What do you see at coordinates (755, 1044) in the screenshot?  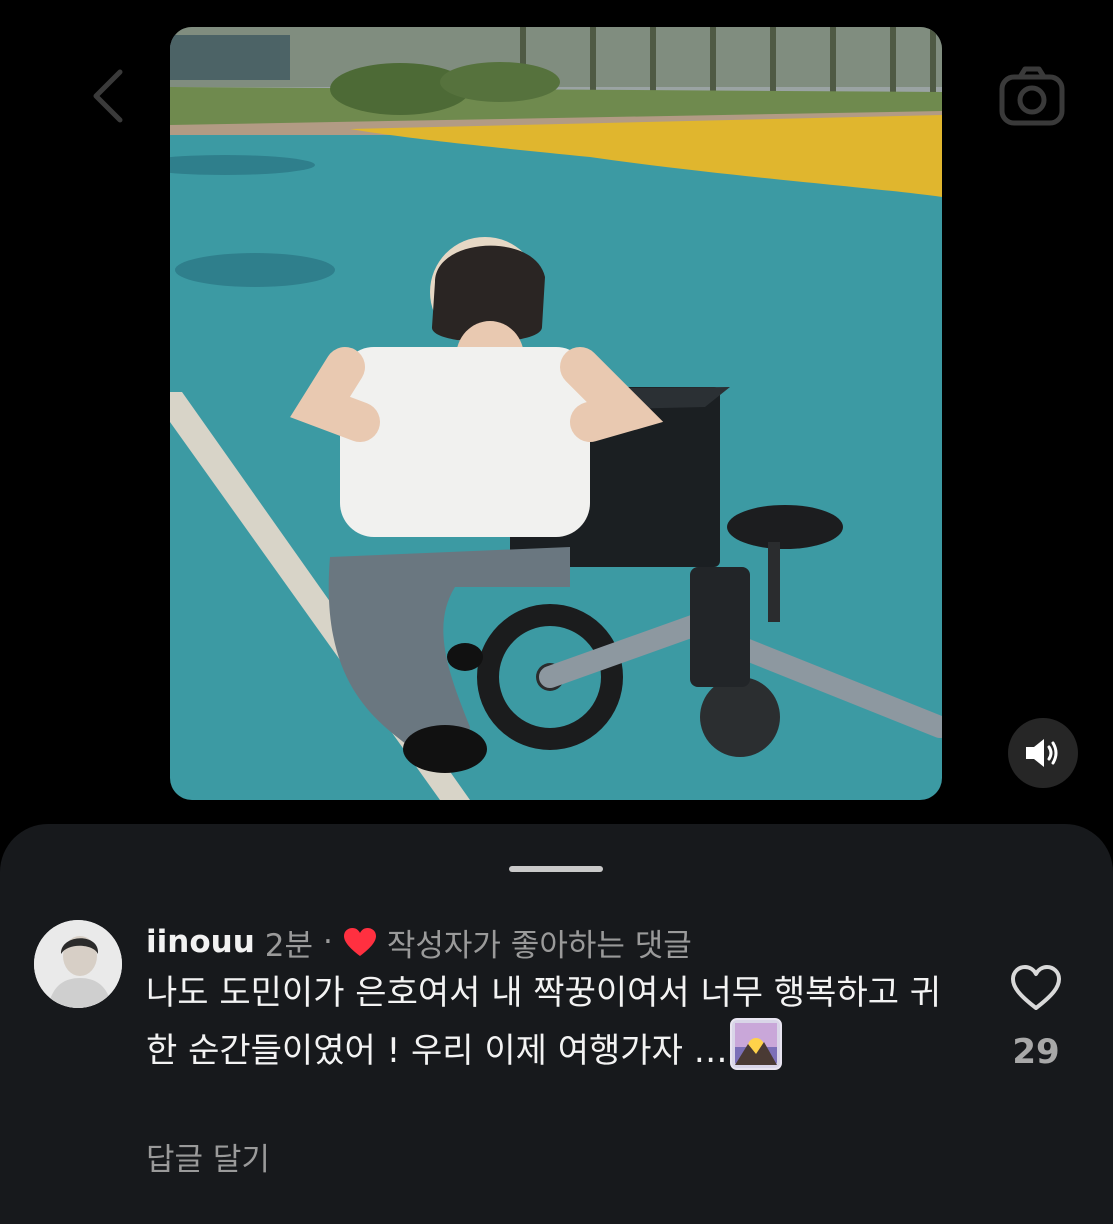 I see `sunrise-emoji-icon` at bounding box center [755, 1044].